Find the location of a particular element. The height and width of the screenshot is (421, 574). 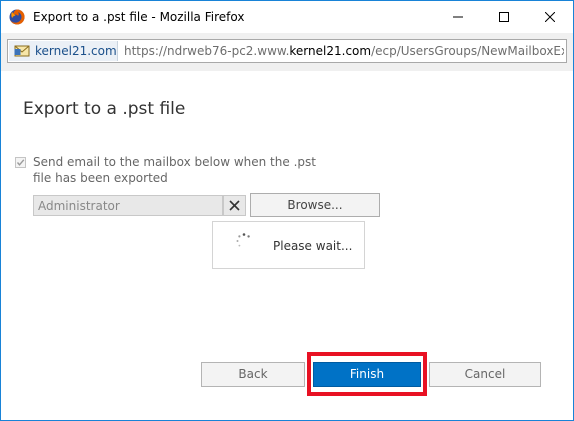

title-bar: Export to a .pst file - Mozilla Firefox is located at coordinates (287, 17).